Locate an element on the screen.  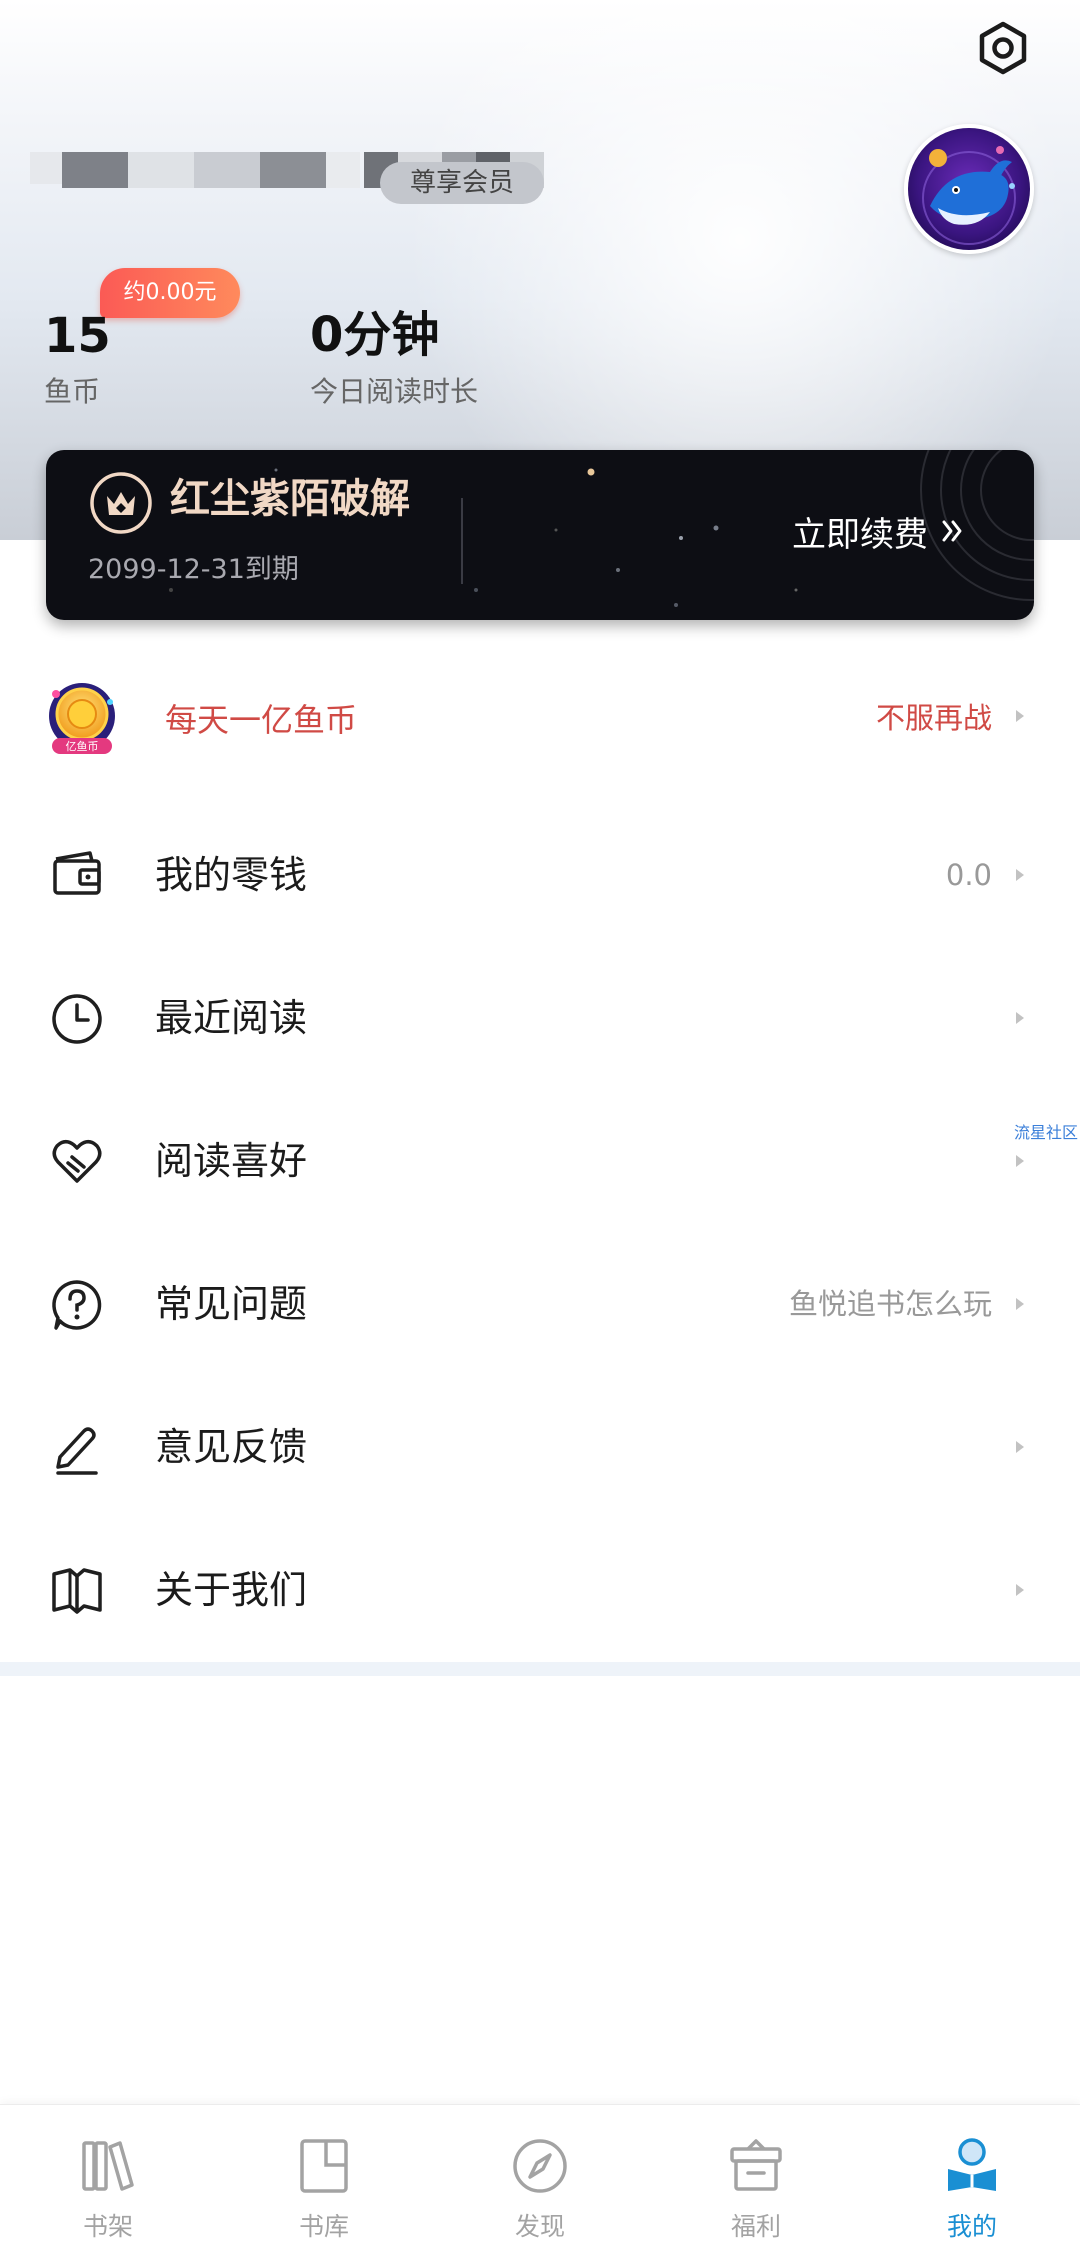
tab-discover-label: 发现 is located at coordinates (539, 2226).